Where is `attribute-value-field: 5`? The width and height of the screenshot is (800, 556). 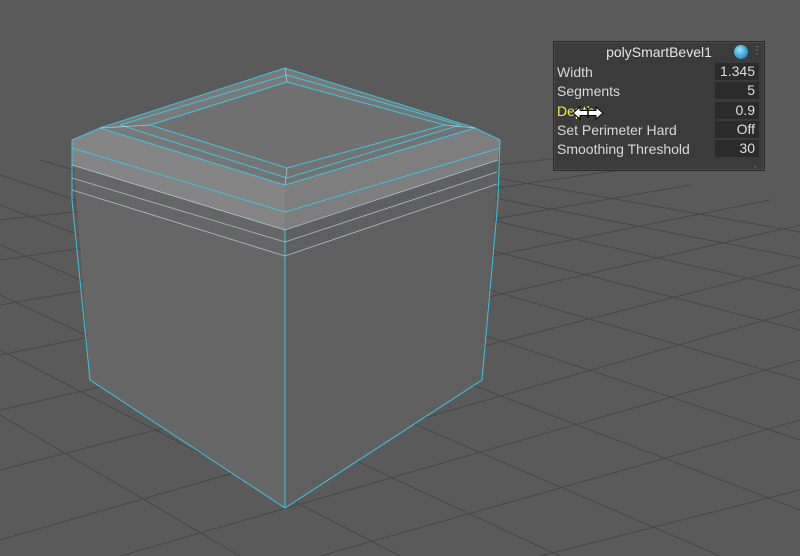
attribute-value-field: 5 is located at coordinates (737, 91).